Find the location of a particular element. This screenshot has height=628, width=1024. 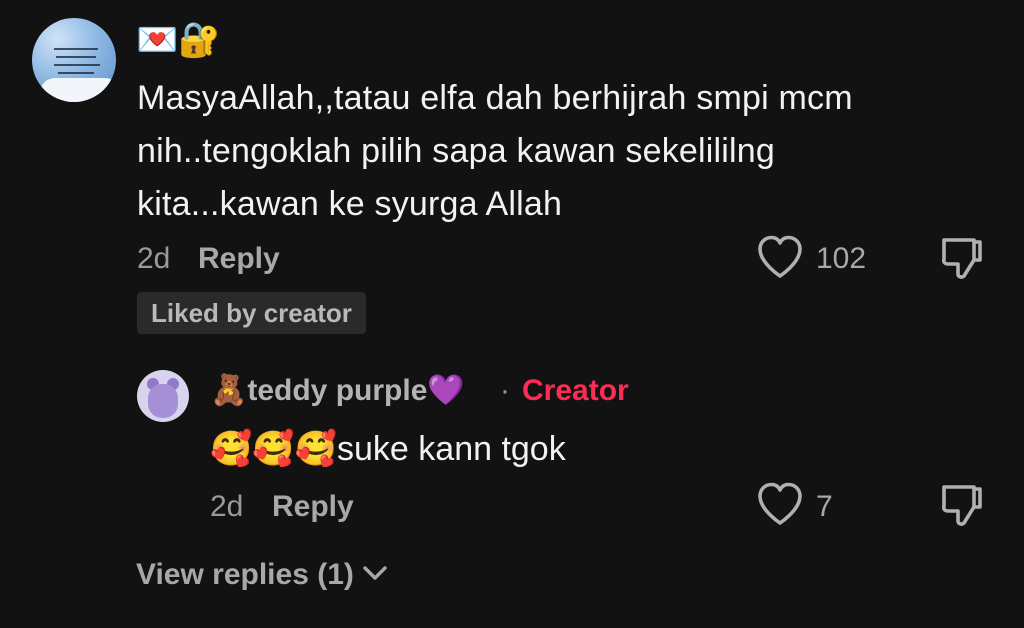

reply-text: 🥰🥰🥰suke kann tgok is located at coordinates (388, 449).